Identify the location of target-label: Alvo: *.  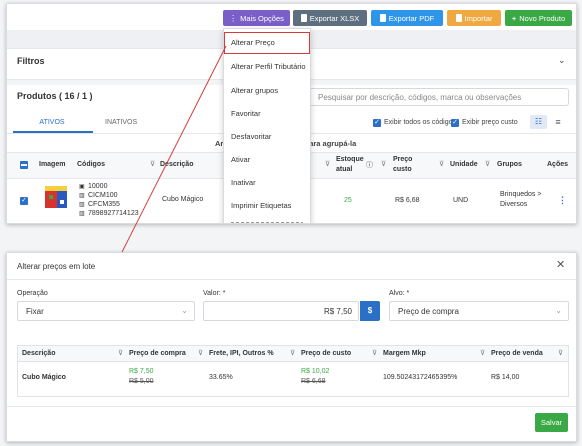
(399, 293).